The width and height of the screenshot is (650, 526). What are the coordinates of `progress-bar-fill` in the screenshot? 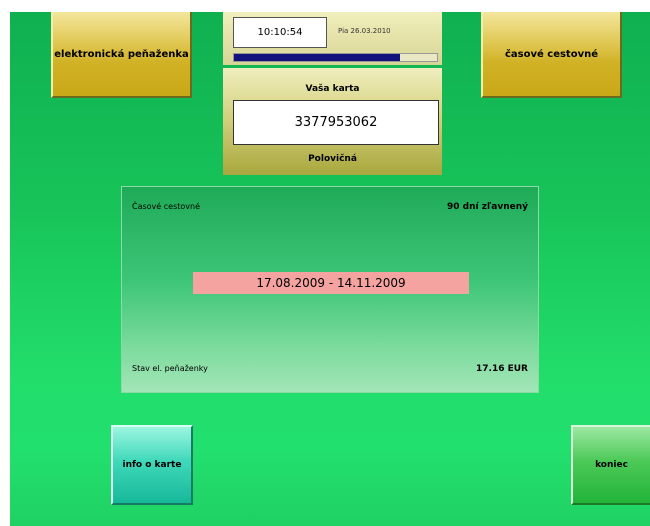 It's located at (317, 57).